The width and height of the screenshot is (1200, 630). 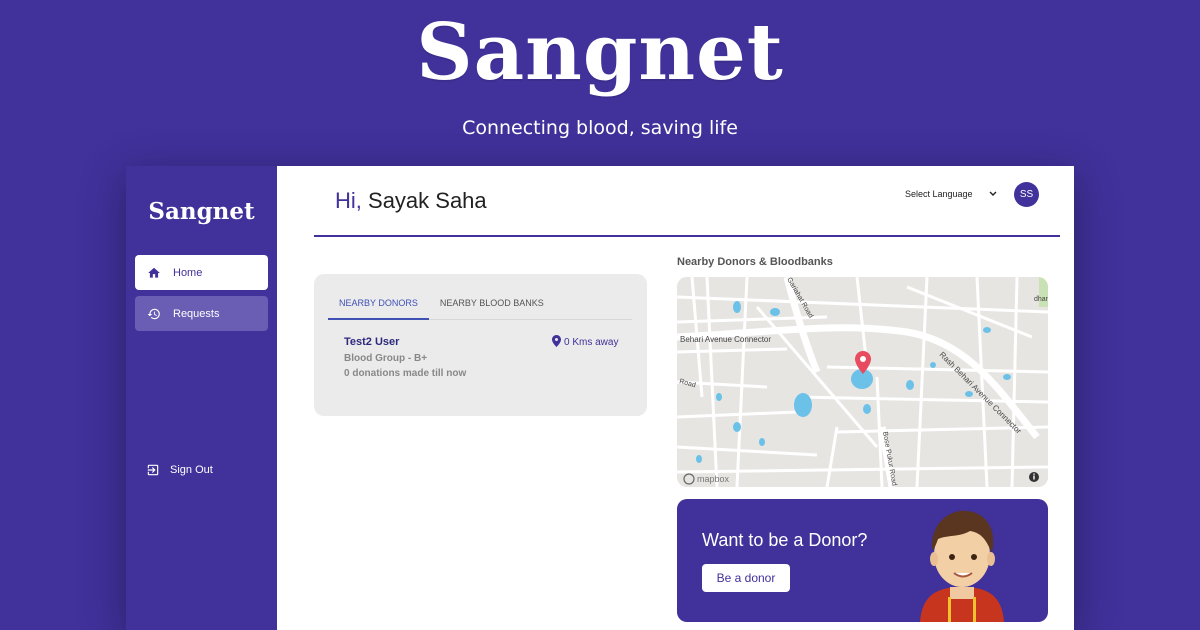 What do you see at coordinates (755, 262) in the screenshot?
I see `map-title: Nearby Donors & Bloodbanks` at bounding box center [755, 262].